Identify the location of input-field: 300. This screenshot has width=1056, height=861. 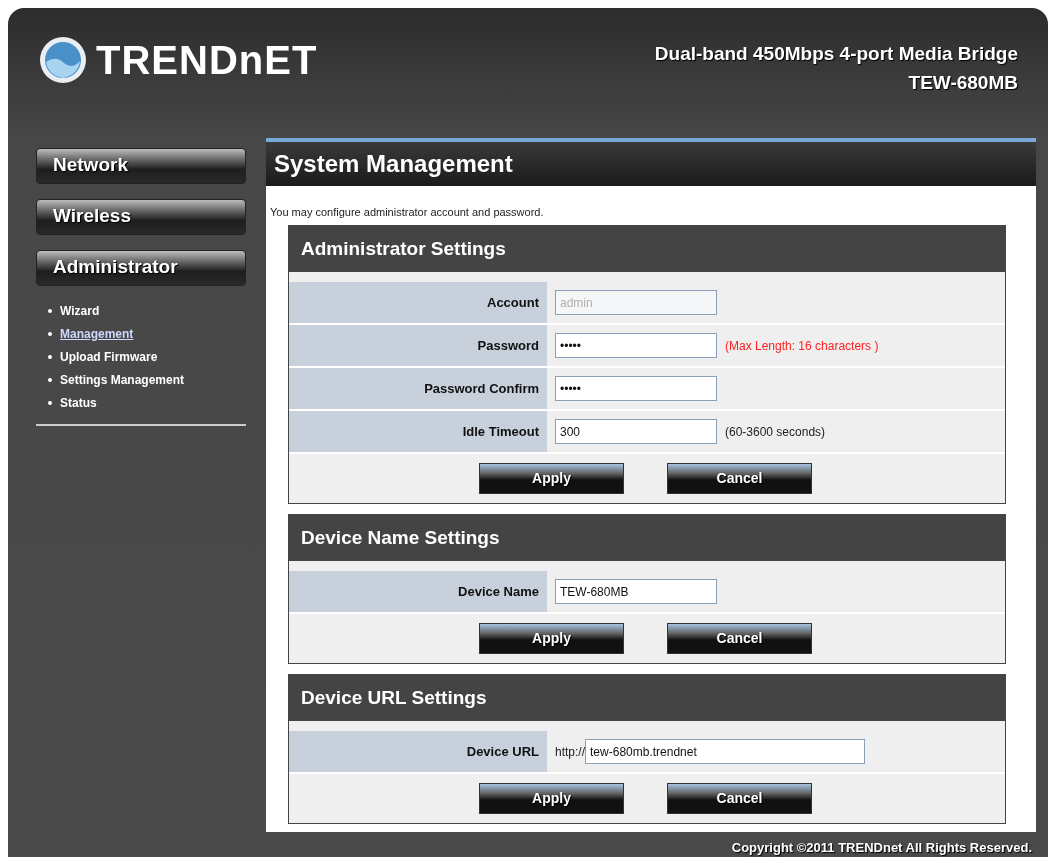
(636, 431).